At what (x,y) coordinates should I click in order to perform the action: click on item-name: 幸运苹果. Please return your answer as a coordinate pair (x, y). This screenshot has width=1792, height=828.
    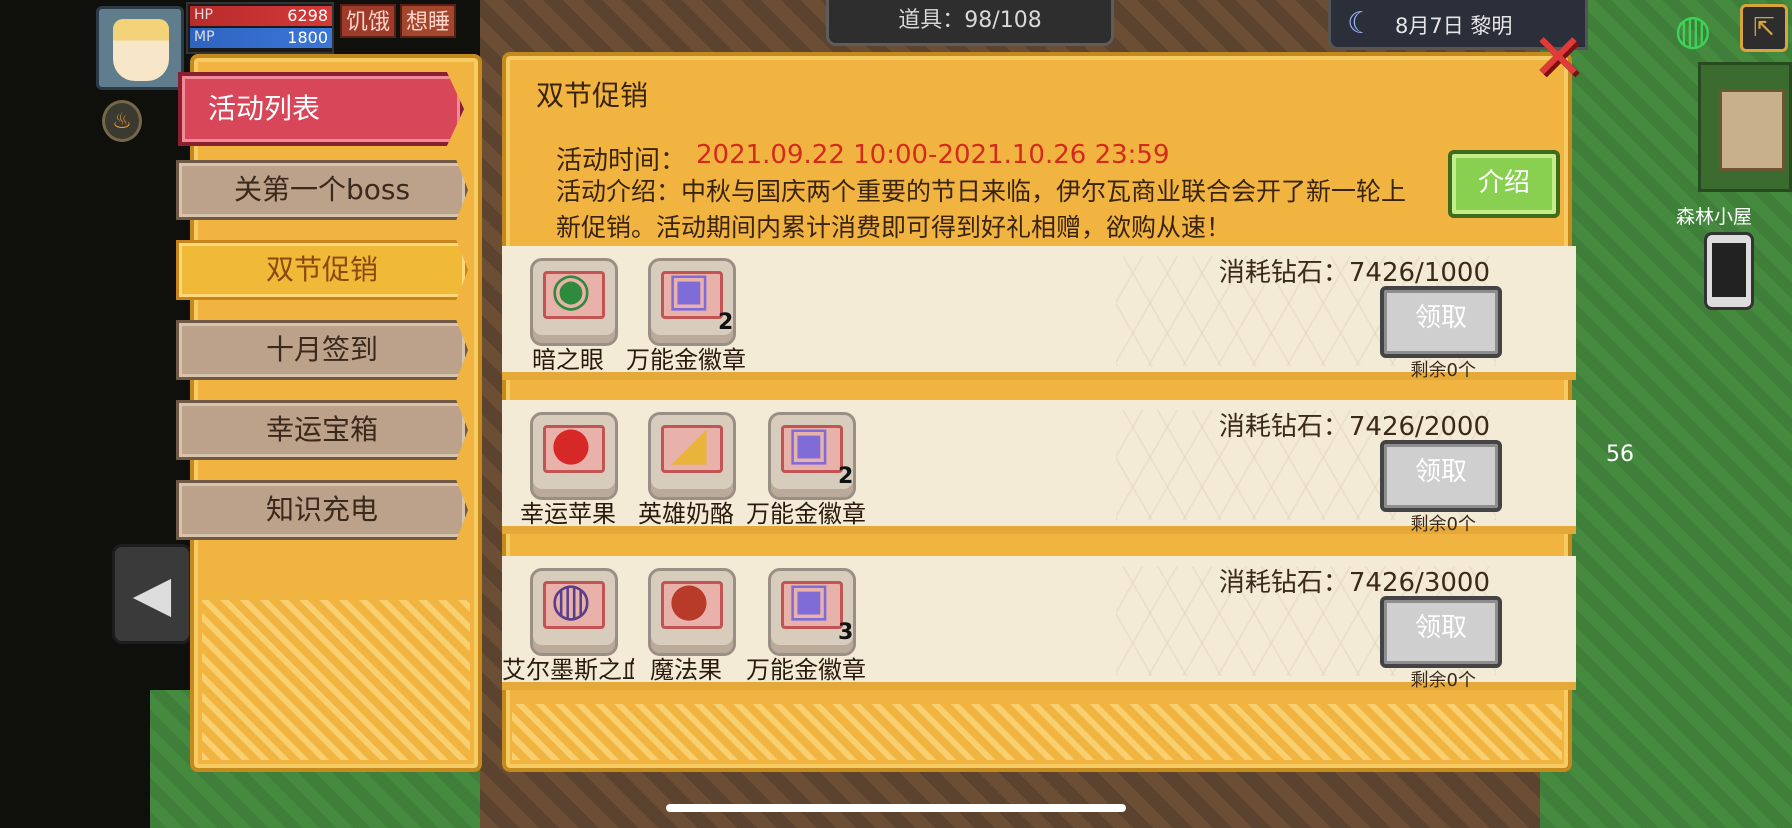
    Looking at the image, I should click on (568, 514).